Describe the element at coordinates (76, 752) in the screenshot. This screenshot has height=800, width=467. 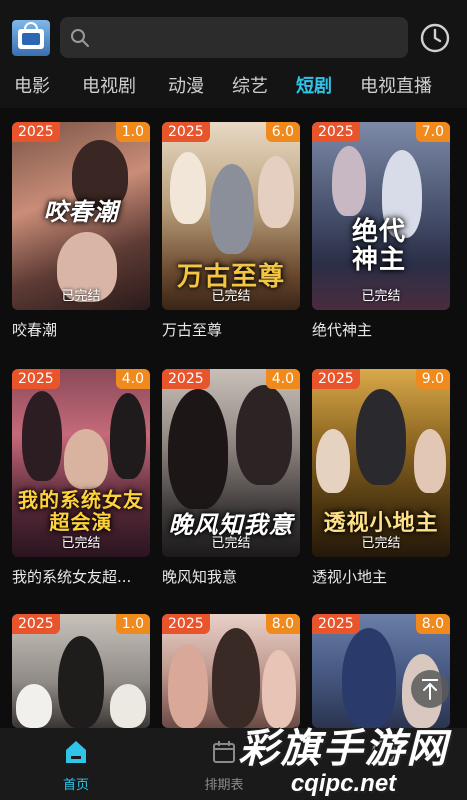
I see `home-icon` at that location.